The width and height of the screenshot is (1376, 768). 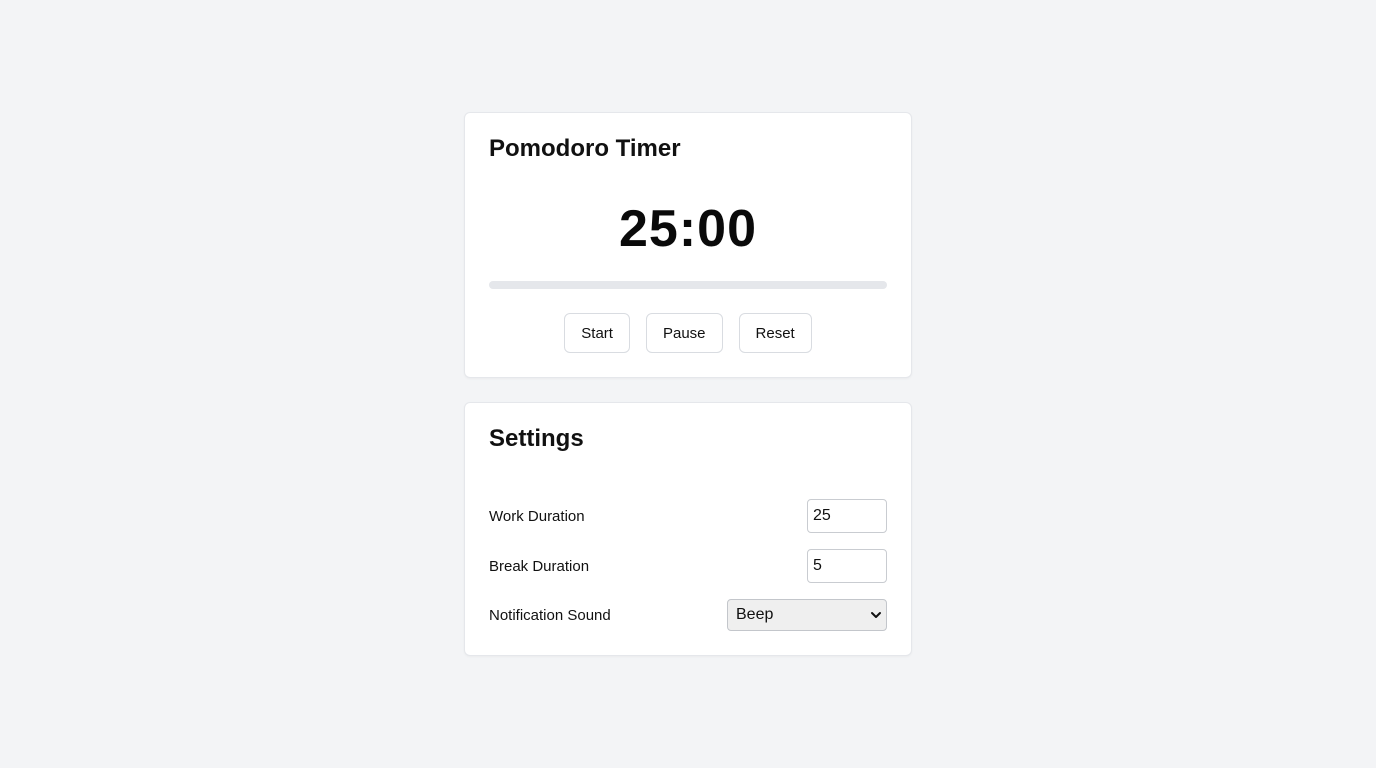 What do you see at coordinates (847, 566) in the screenshot?
I see `break-duration-input` at bounding box center [847, 566].